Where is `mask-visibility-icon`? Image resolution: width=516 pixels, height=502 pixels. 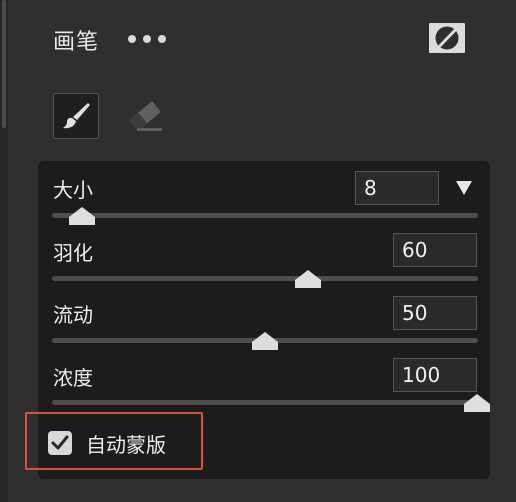 mask-visibility-icon is located at coordinates (447, 38).